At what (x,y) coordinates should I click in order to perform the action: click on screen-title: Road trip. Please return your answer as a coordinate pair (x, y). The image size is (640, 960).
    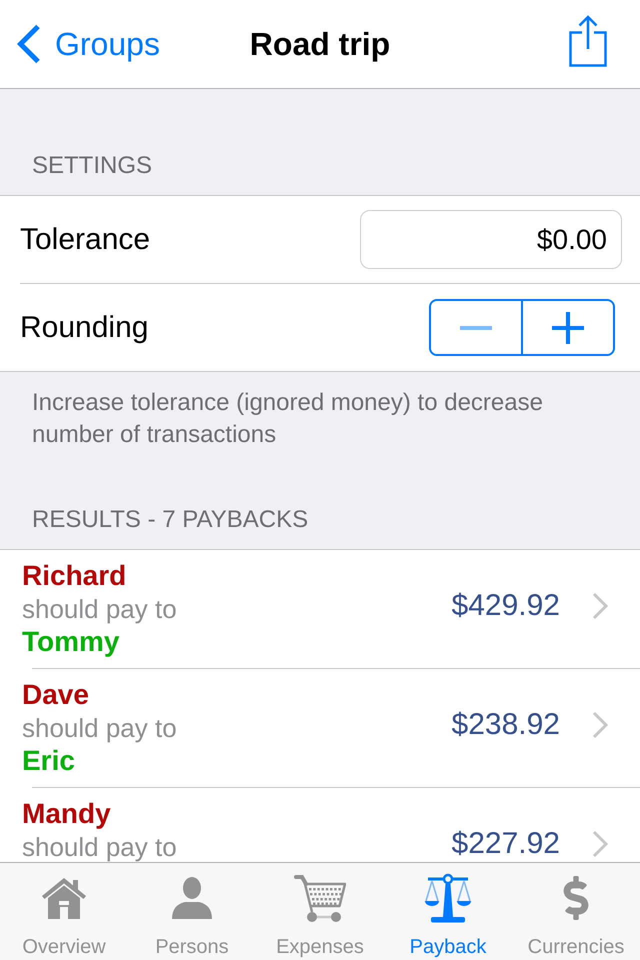
    Looking at the image, I should click on (320, 44).